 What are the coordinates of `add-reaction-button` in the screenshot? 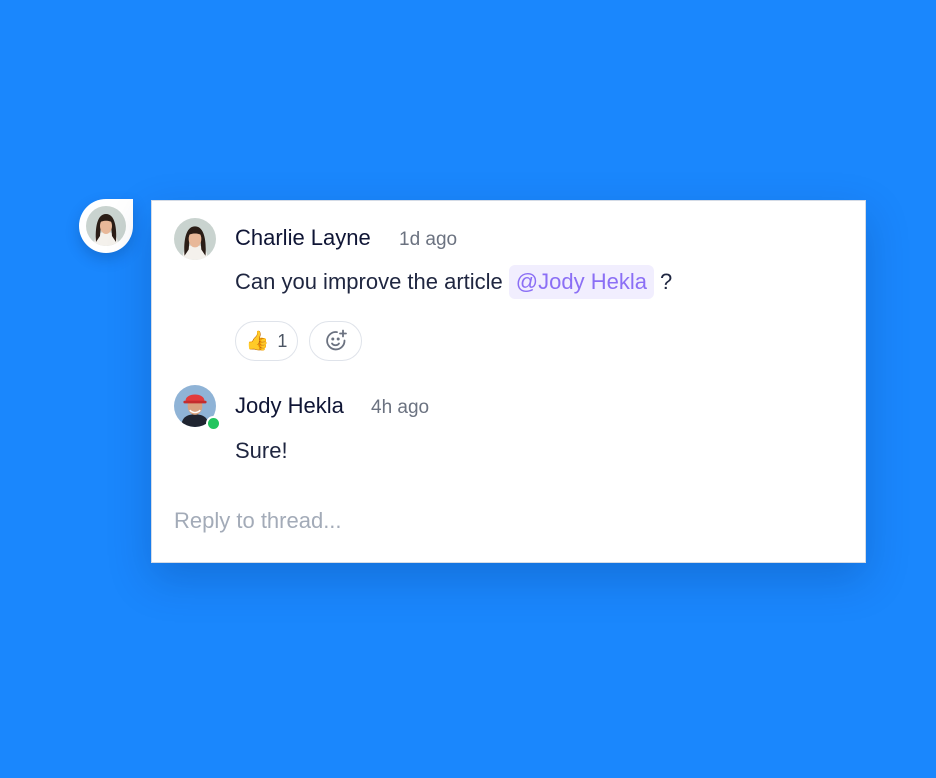 It's located at (335, 341).